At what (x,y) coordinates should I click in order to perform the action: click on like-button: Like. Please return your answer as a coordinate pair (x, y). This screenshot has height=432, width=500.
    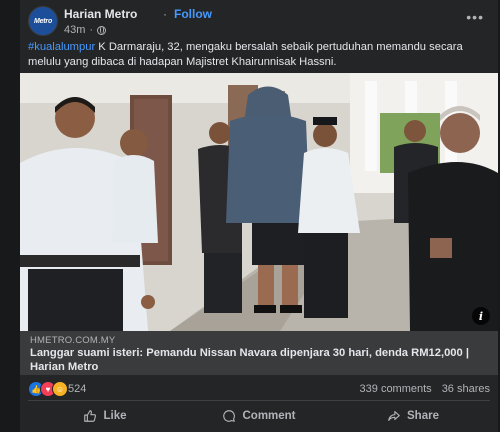
    Looking at the image, I should click on (105, 416).